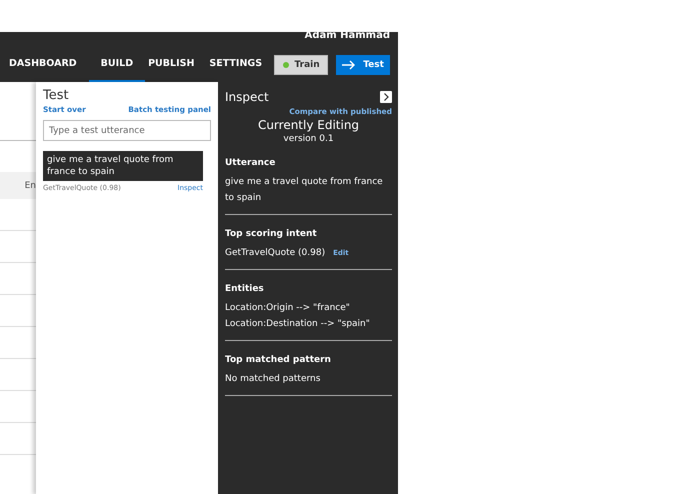  I want to click on test-button: Test, so click(363, 64).